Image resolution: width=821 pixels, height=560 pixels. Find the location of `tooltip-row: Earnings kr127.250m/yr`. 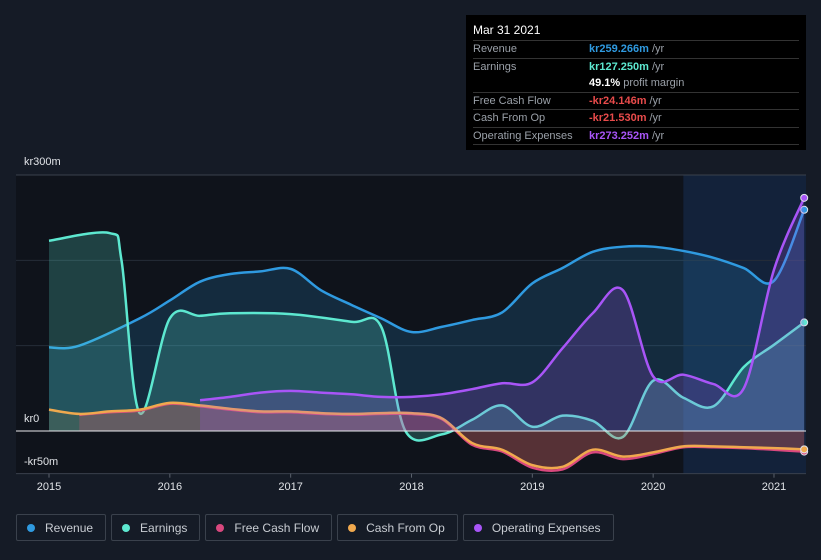

tooltip-row: Earnings kr127.250m/yr is located at coordinates (636, 67).